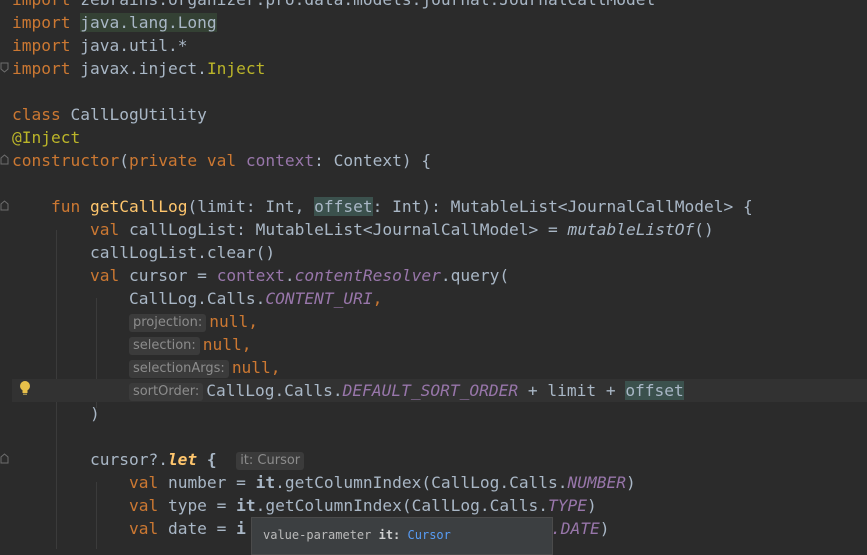 The width and height of the screenshot is (867, 555). I want to click on parameter-hint: sortOrder:, so click(166, 392).